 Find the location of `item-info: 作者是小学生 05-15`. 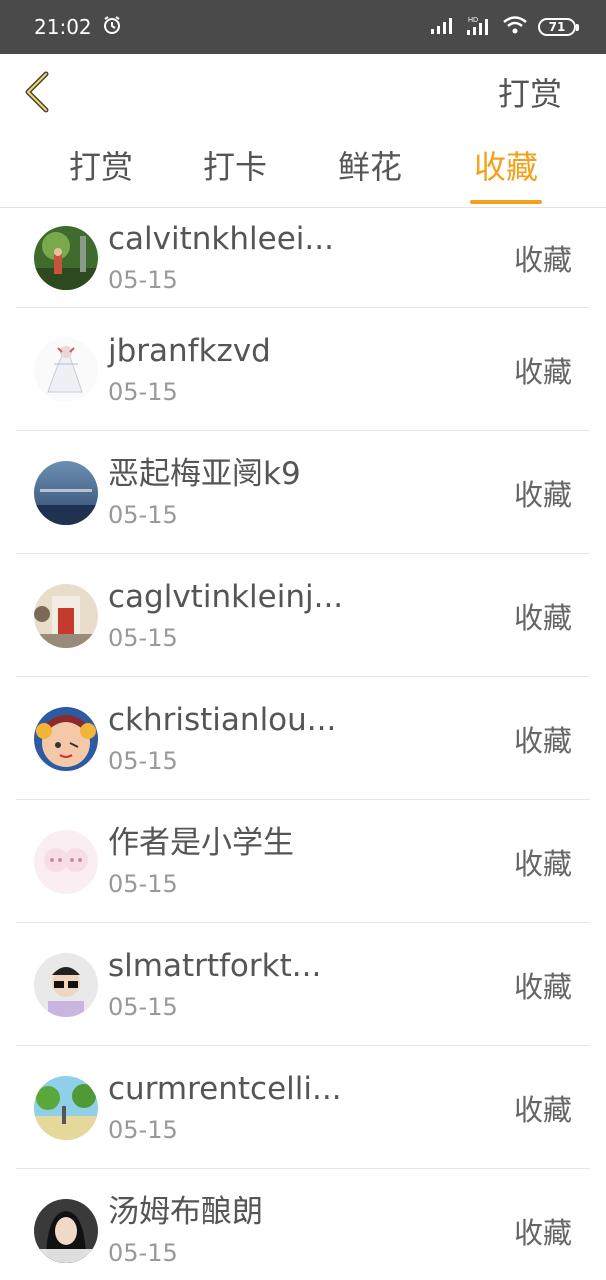

item-info: 作者是小学生 05-15 is located at coordinates (311, 862).